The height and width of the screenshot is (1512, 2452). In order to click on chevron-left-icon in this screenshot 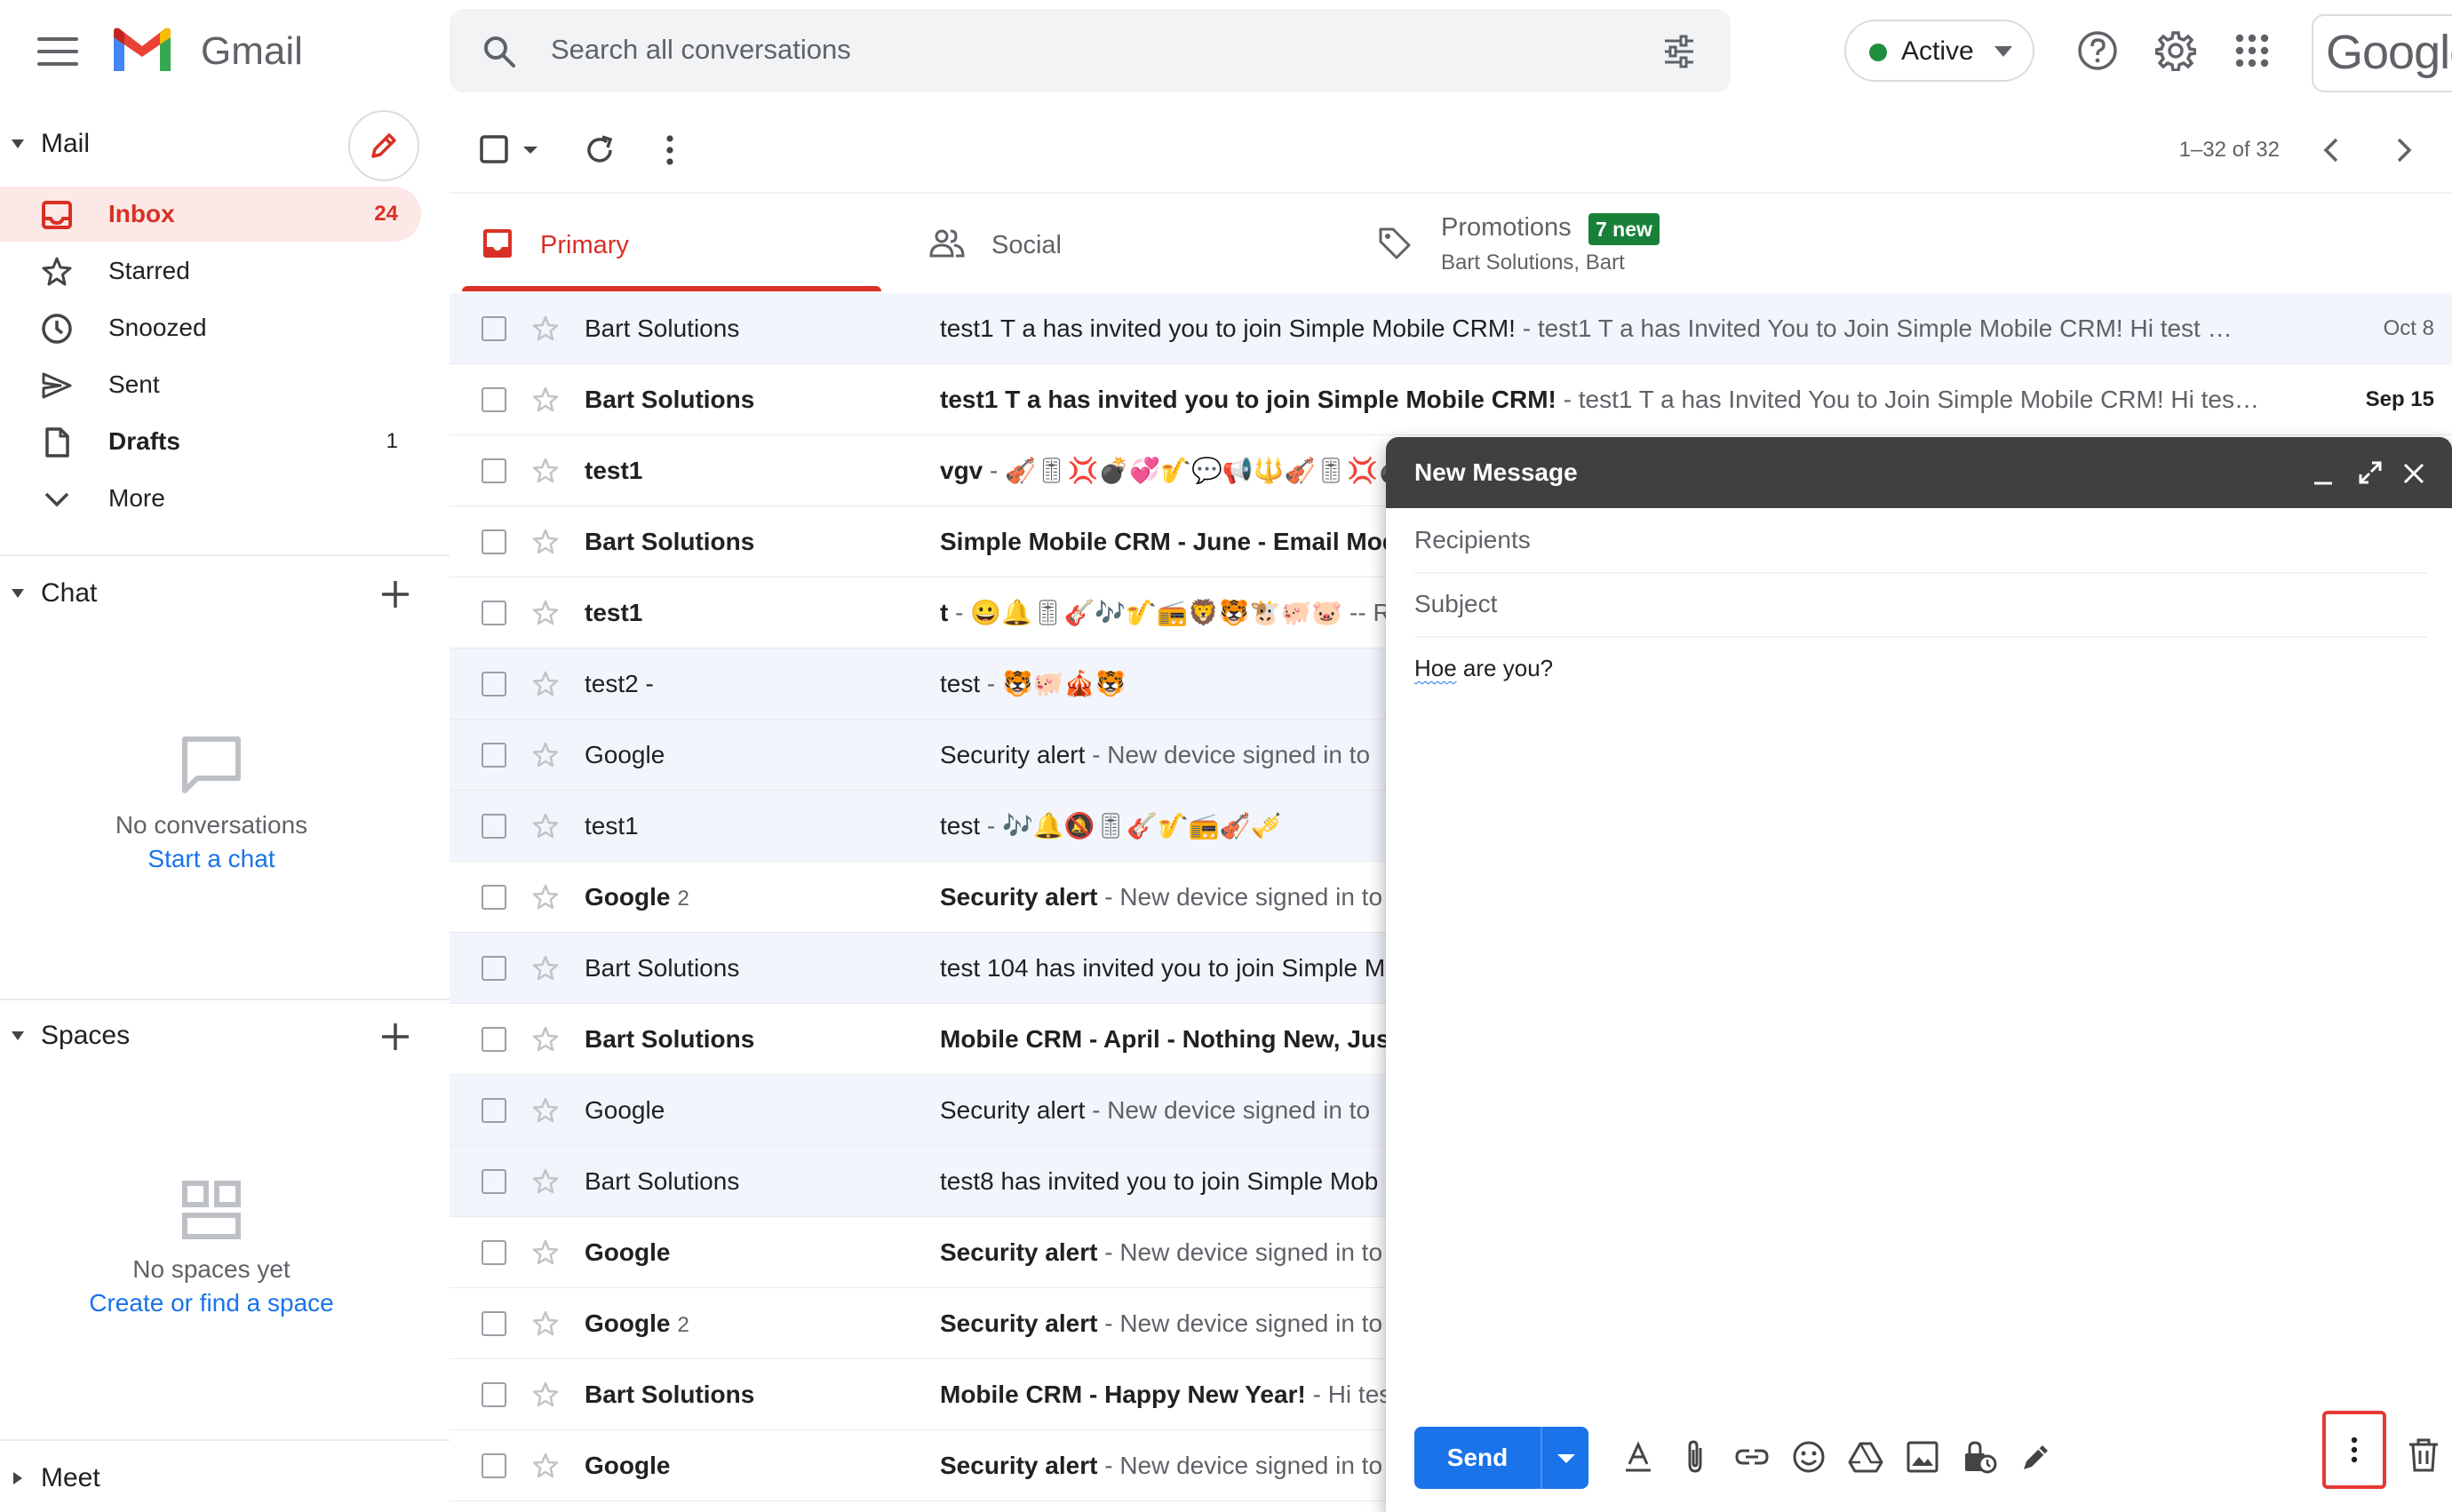, I will do `click(2332, 150)`.